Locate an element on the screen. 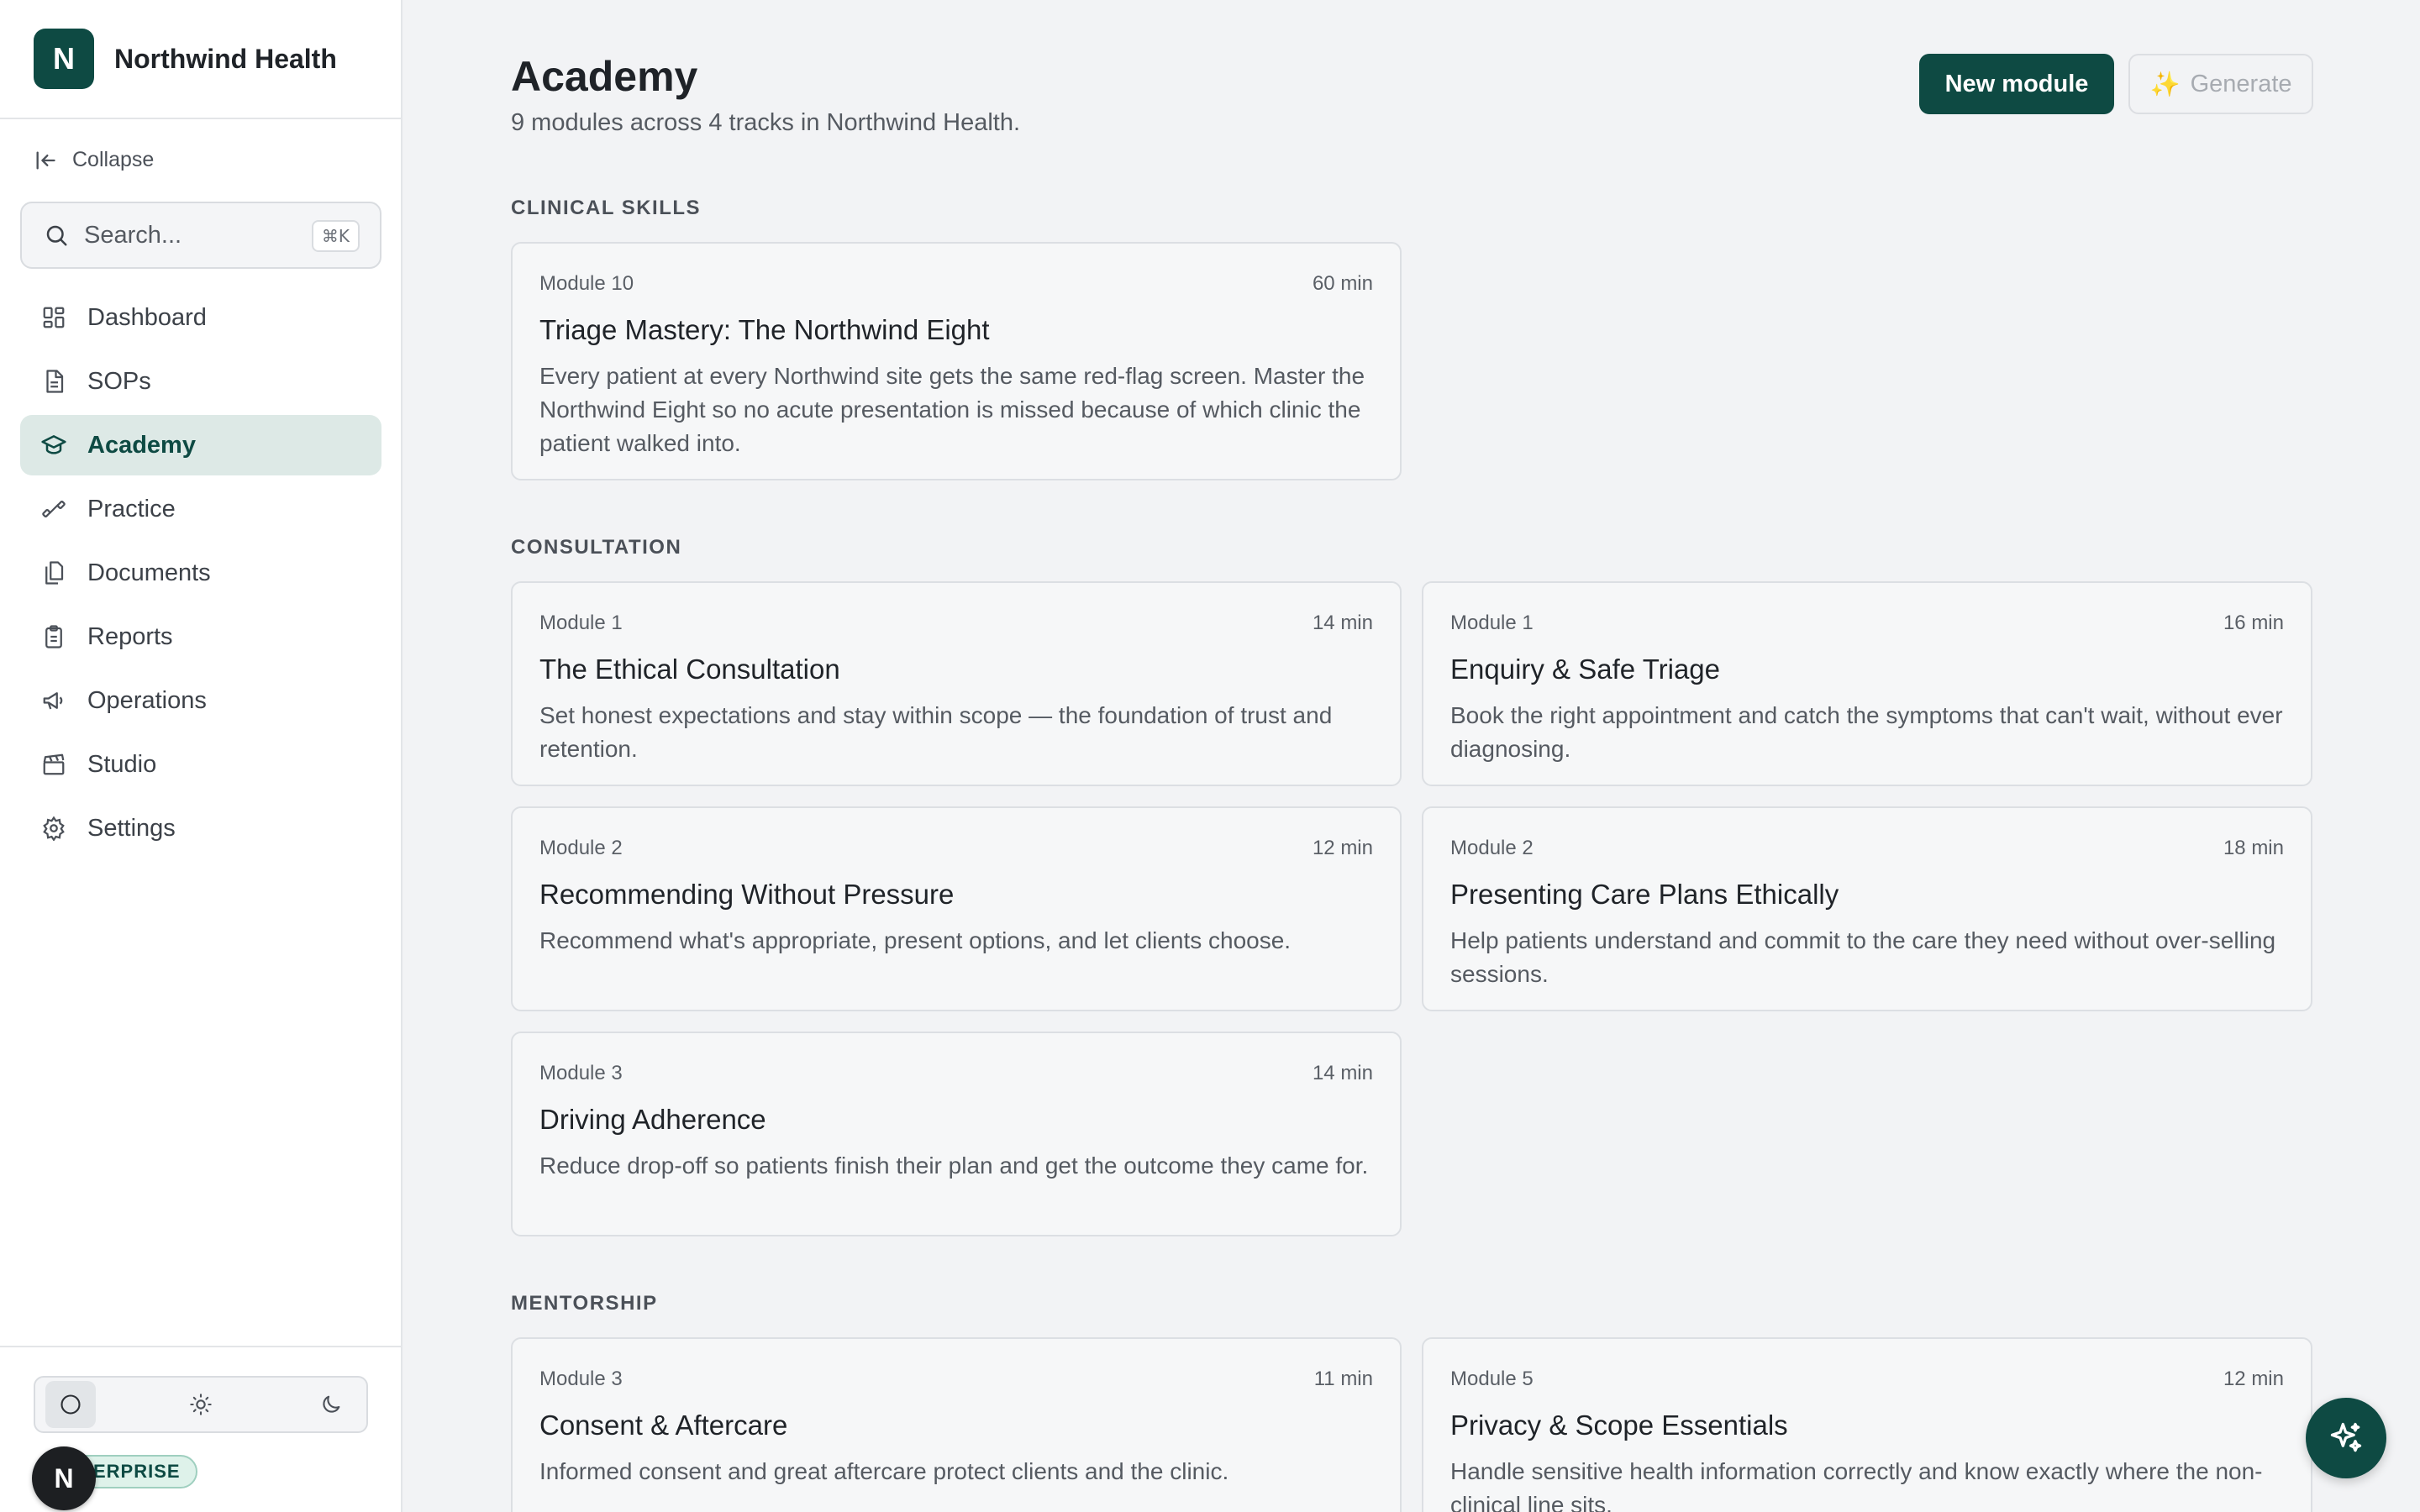 The width and height of the screenshot is (2420, 1512). sidebar-item-academy: Academy is located at coordinates (200, 445).